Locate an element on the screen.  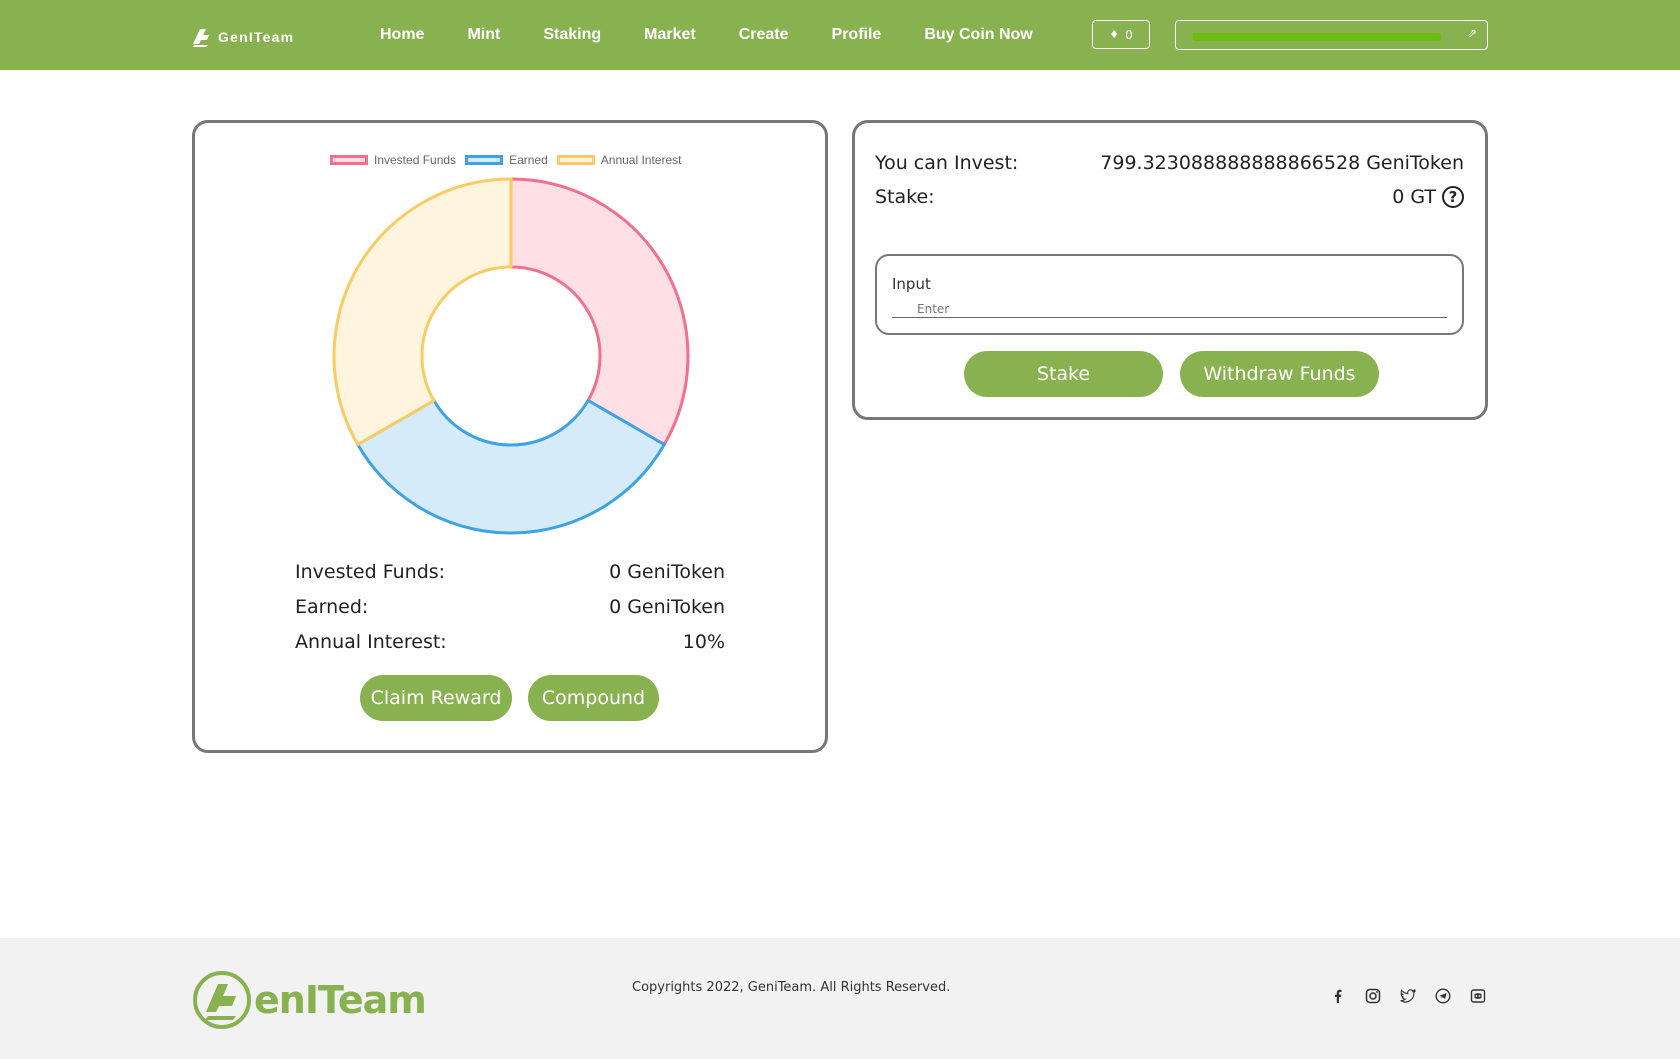
facebook-icon is located at coordinates (1338, 996).